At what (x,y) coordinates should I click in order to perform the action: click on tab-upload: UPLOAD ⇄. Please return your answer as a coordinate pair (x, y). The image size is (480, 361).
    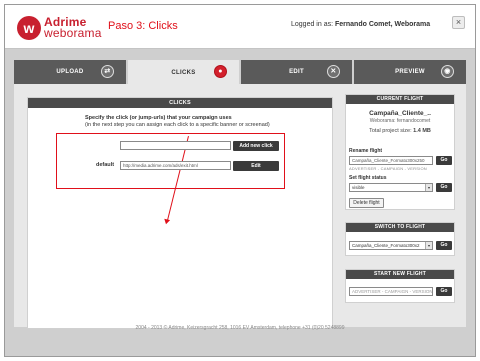
    Looking at the image, I should click on (70, 72).